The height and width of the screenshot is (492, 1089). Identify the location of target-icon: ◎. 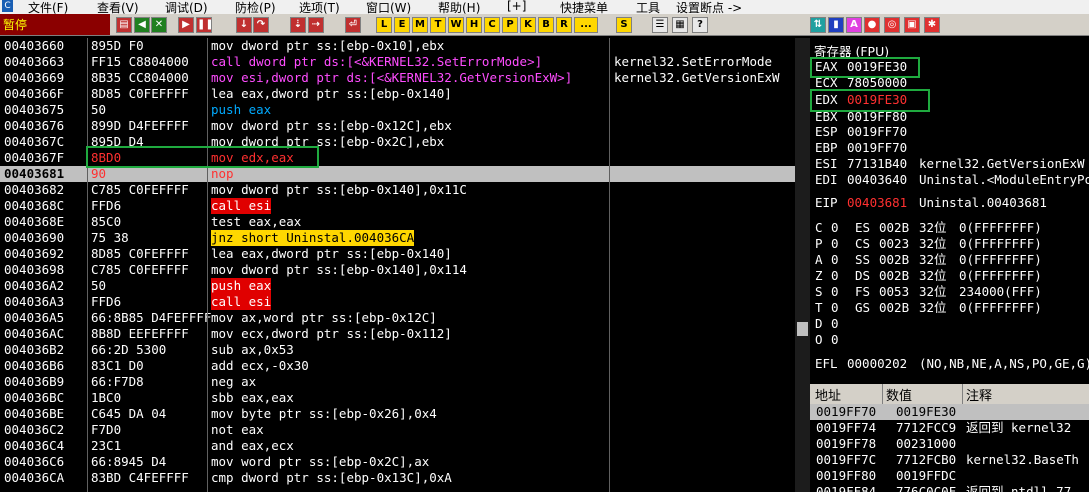
(892, 25).